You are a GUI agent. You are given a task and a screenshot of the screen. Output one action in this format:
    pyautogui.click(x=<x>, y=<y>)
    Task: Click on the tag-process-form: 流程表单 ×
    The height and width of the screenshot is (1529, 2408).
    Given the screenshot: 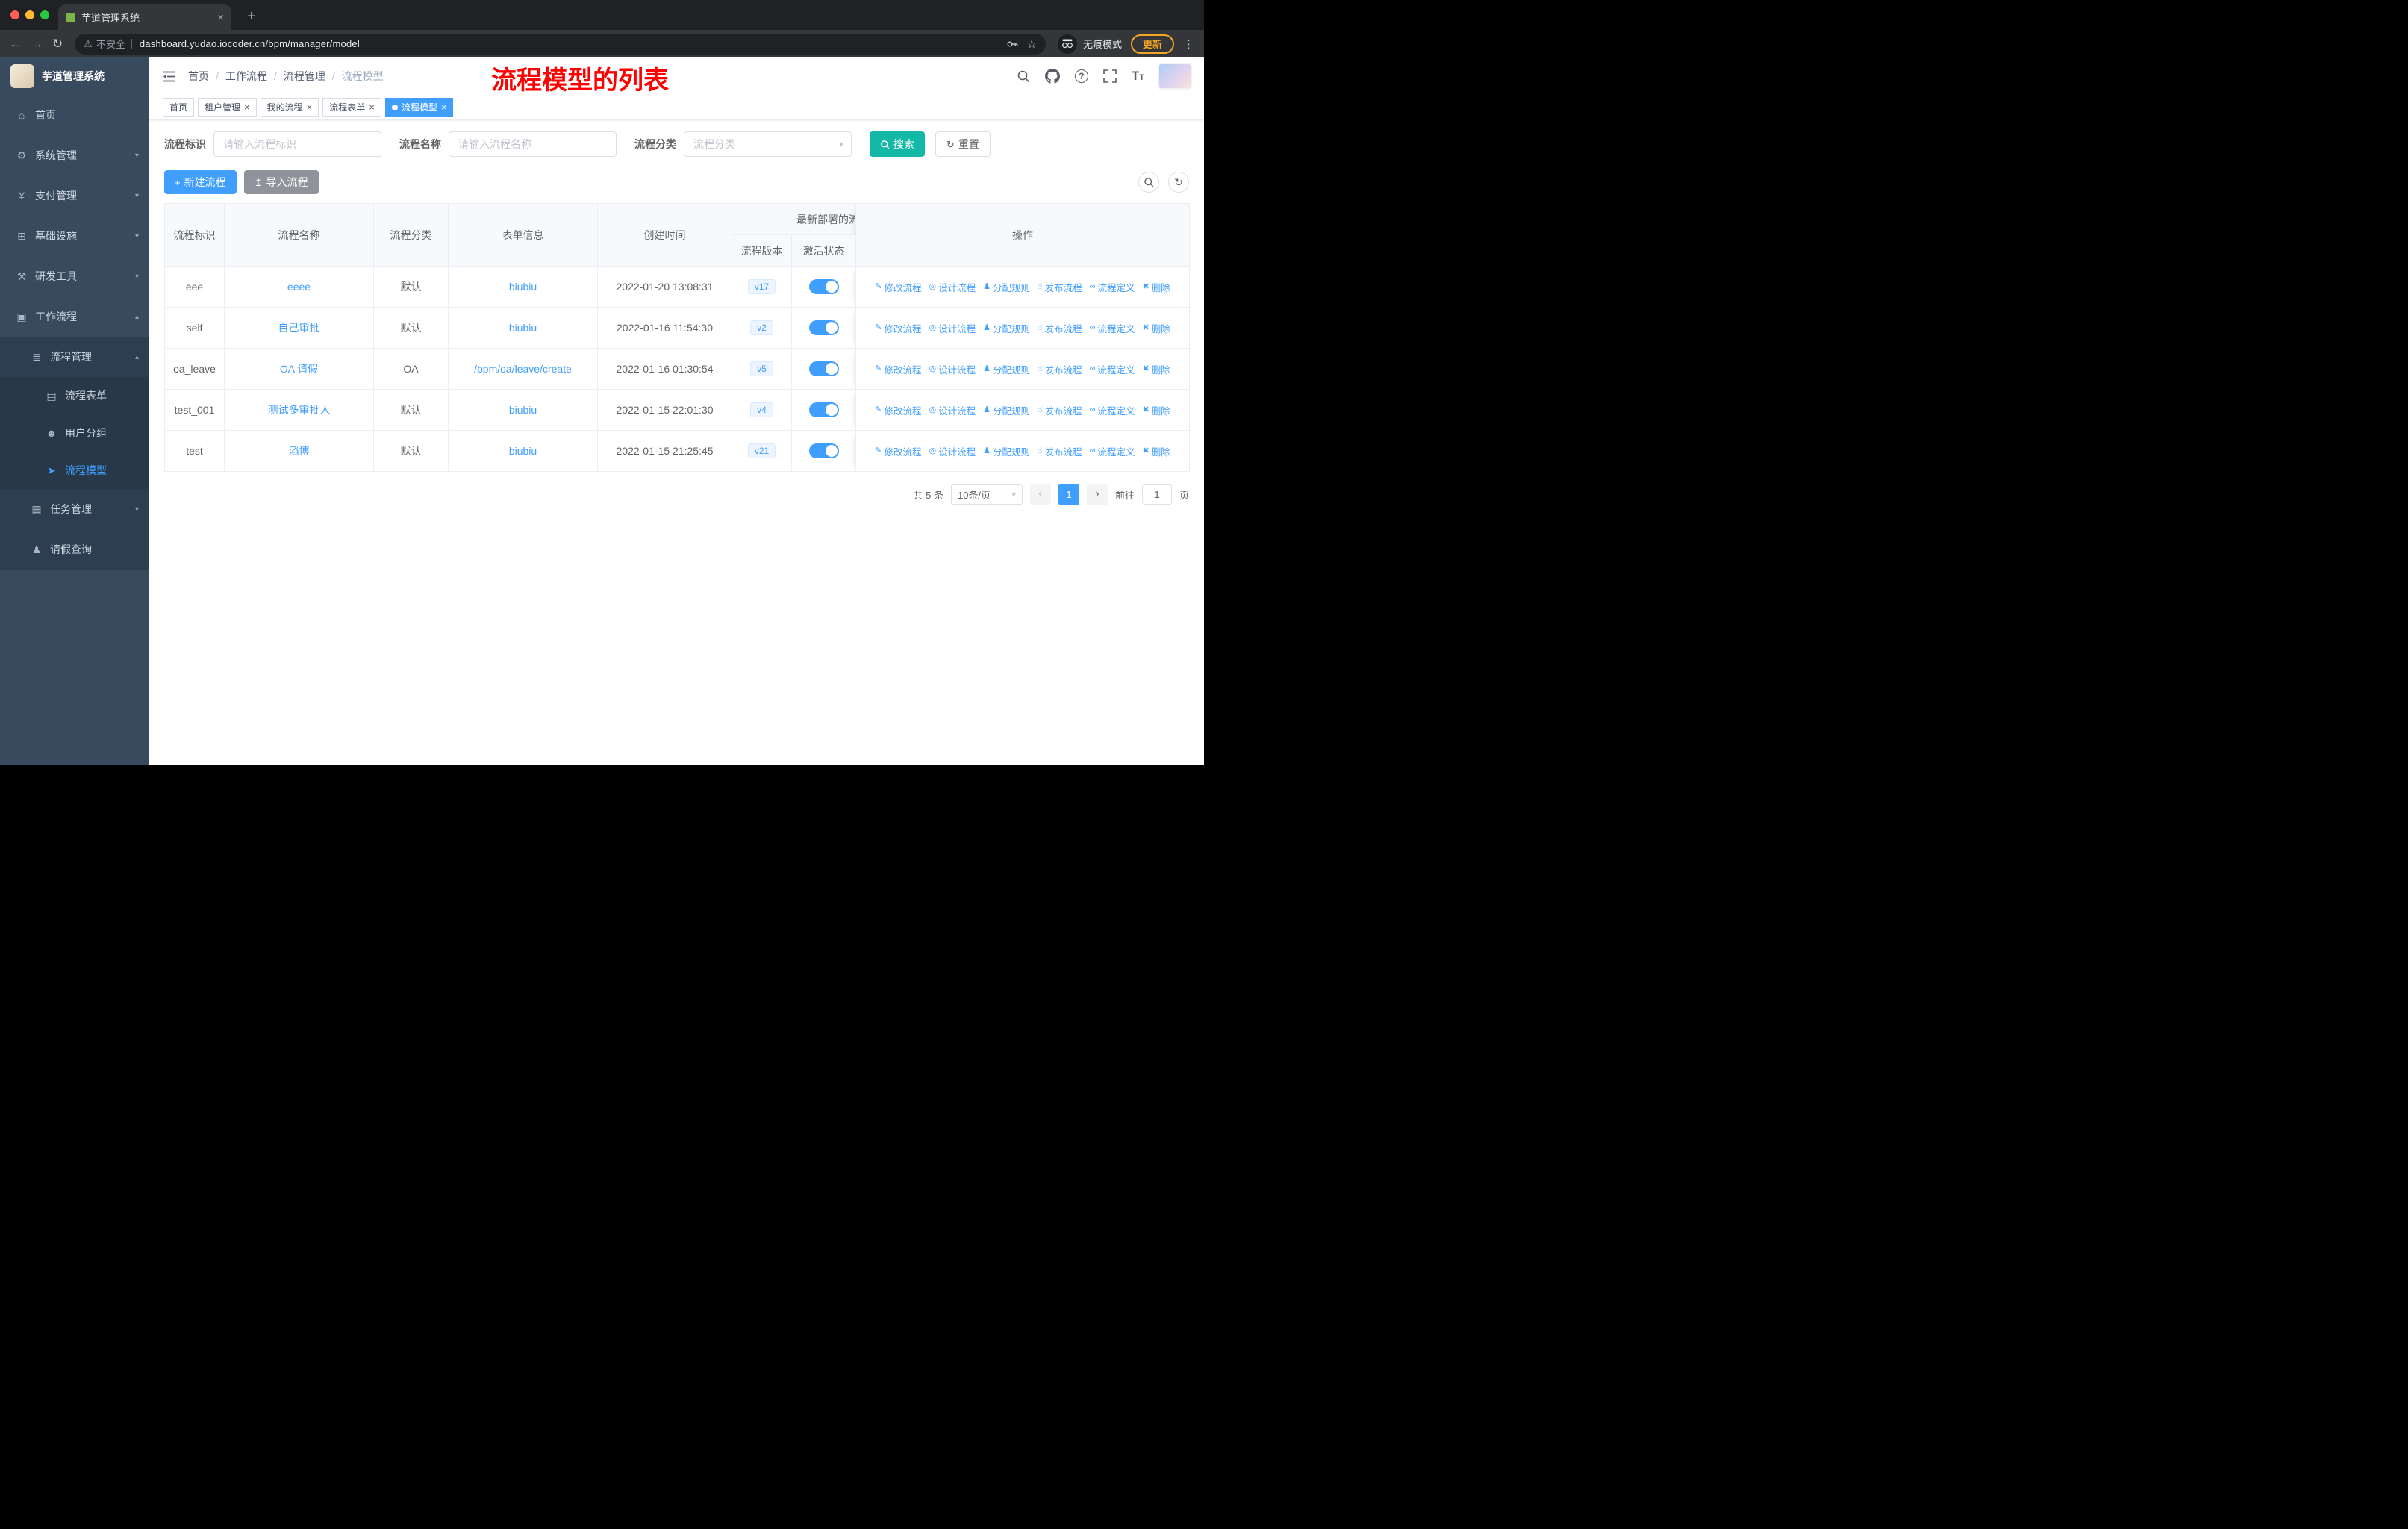 What is the action you would take?
    pyautogui.click(x=351, y=107)
    